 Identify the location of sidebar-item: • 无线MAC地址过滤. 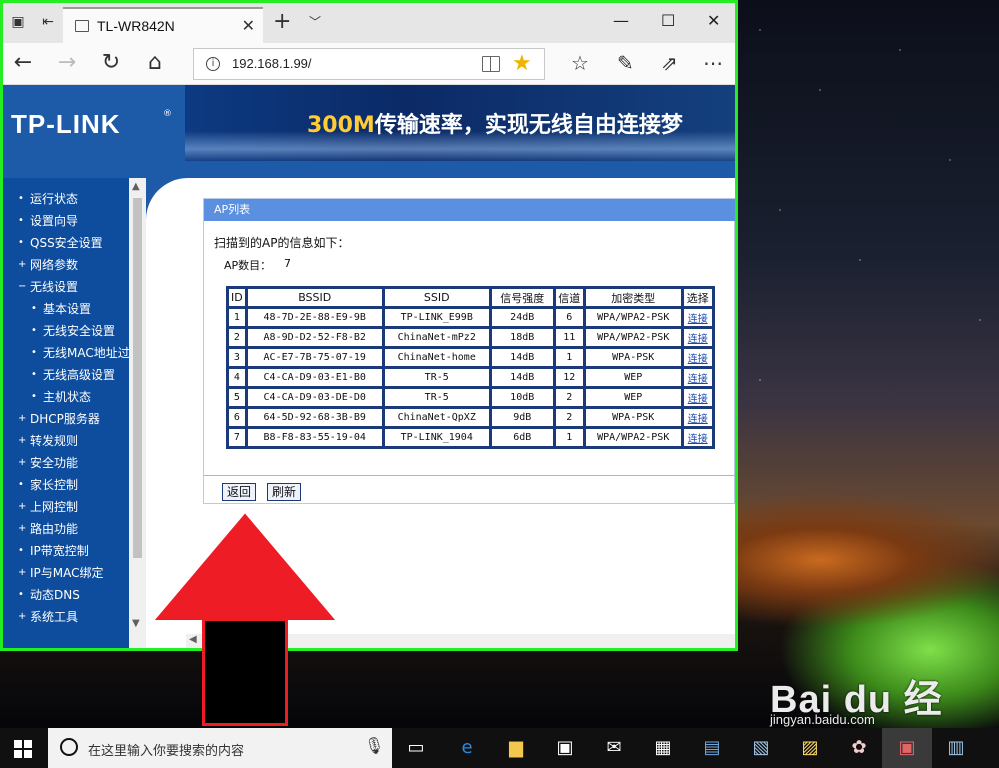
(66, 353).